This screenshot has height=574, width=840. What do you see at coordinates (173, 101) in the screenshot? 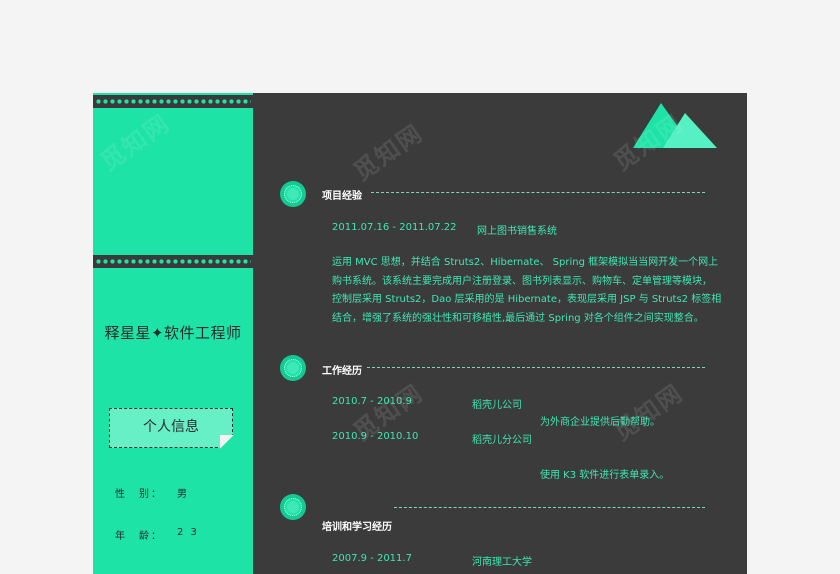
I see `film-strip-top` at bounding box center [173, 101].